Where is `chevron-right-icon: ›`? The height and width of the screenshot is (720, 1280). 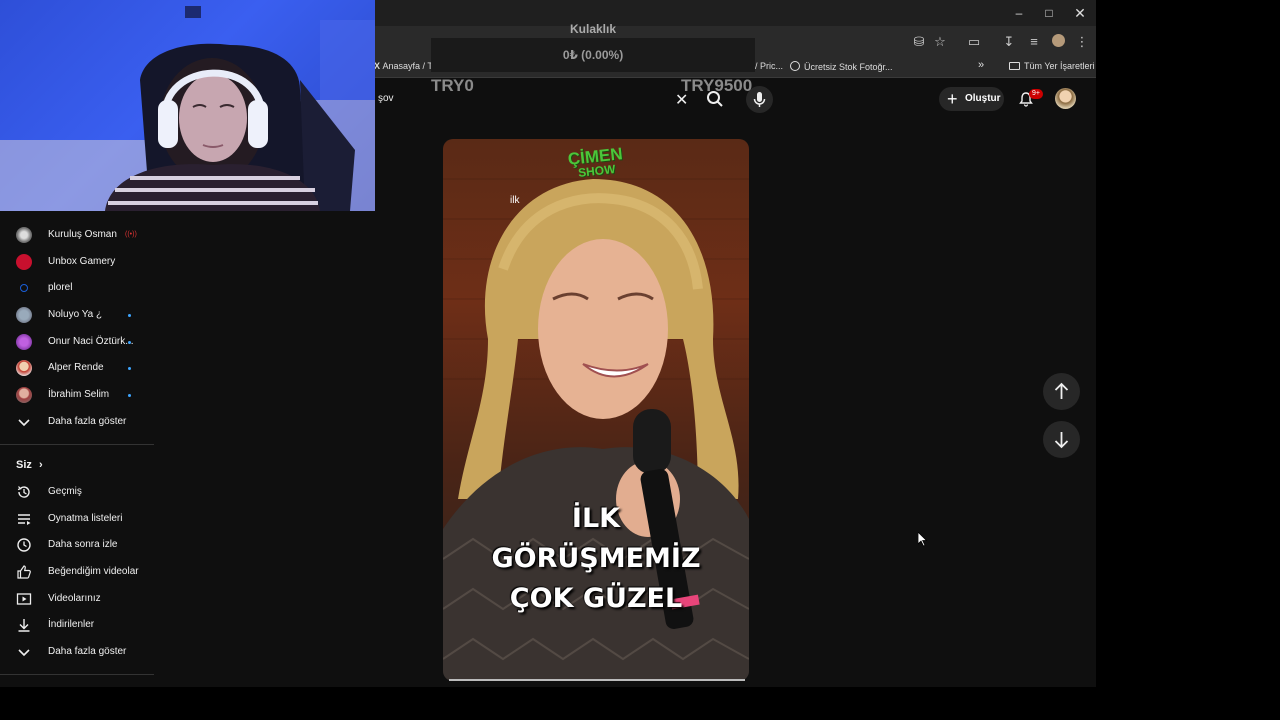
chevron-right-icon: › is located at coordinates (40, 465).